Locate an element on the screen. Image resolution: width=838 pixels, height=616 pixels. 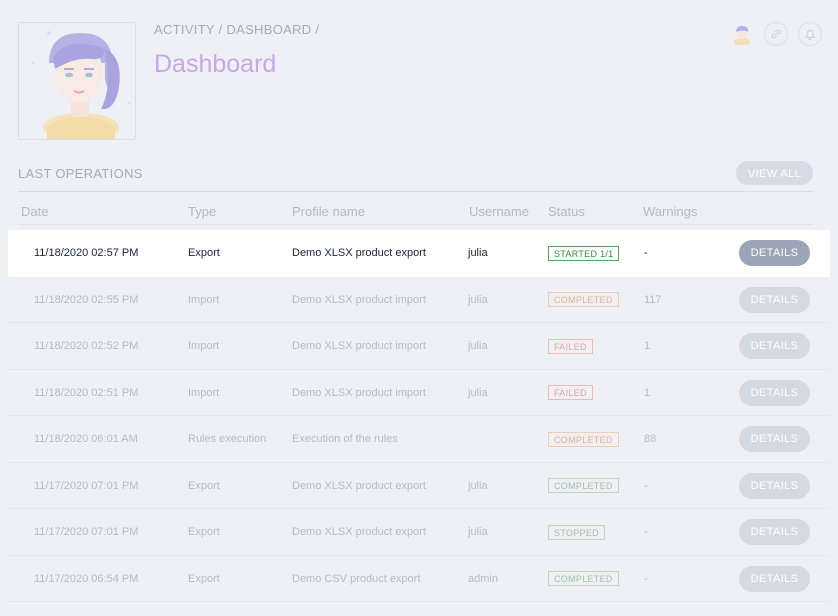
column-header-type: Type is located at coordinates (202, 211).